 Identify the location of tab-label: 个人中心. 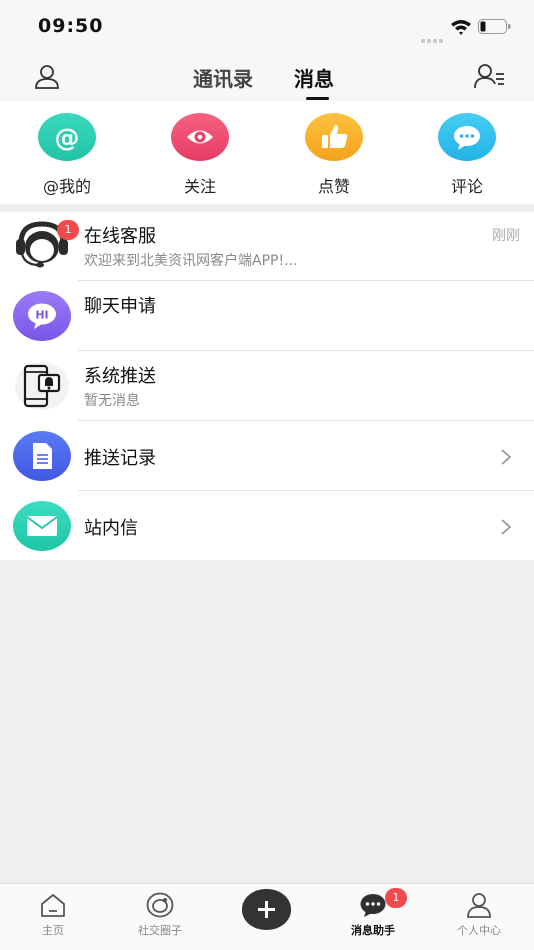
(479, 930).